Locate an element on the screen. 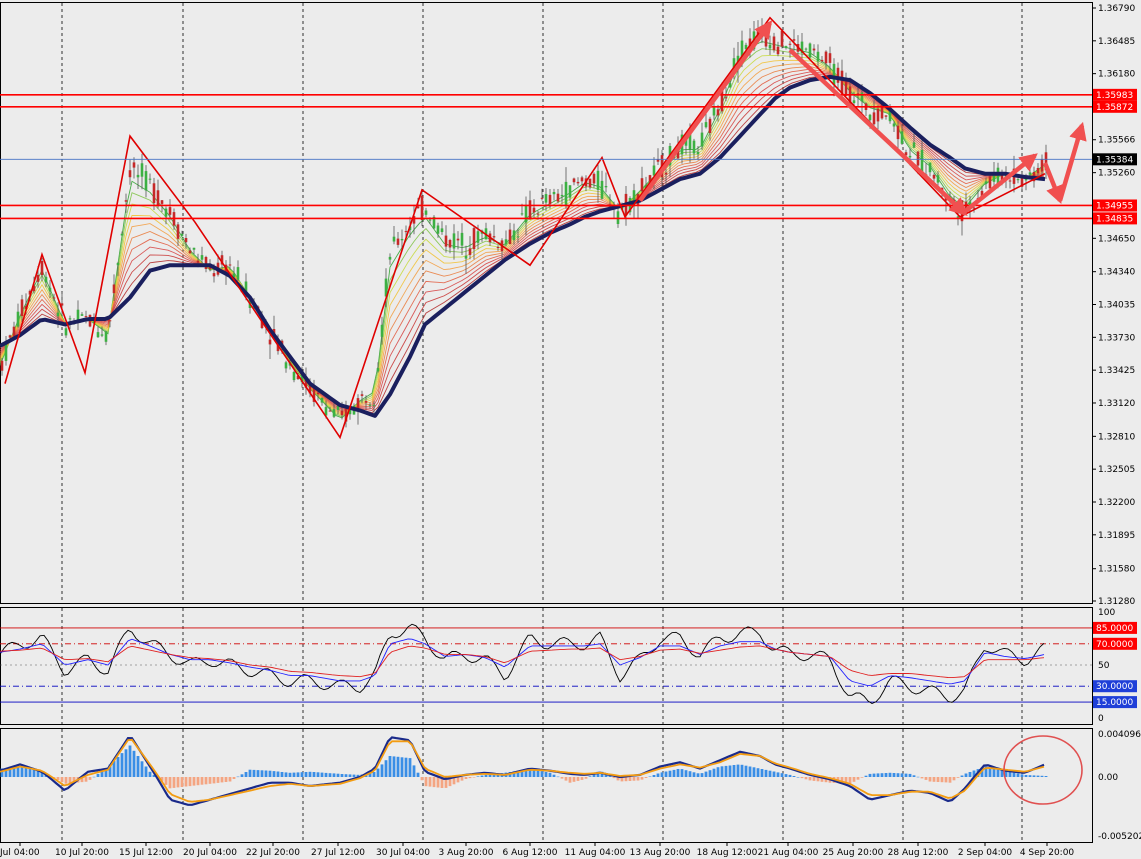  x-tick-label-12: 21 Aug 04:00 is located at coordinates (788, 853).